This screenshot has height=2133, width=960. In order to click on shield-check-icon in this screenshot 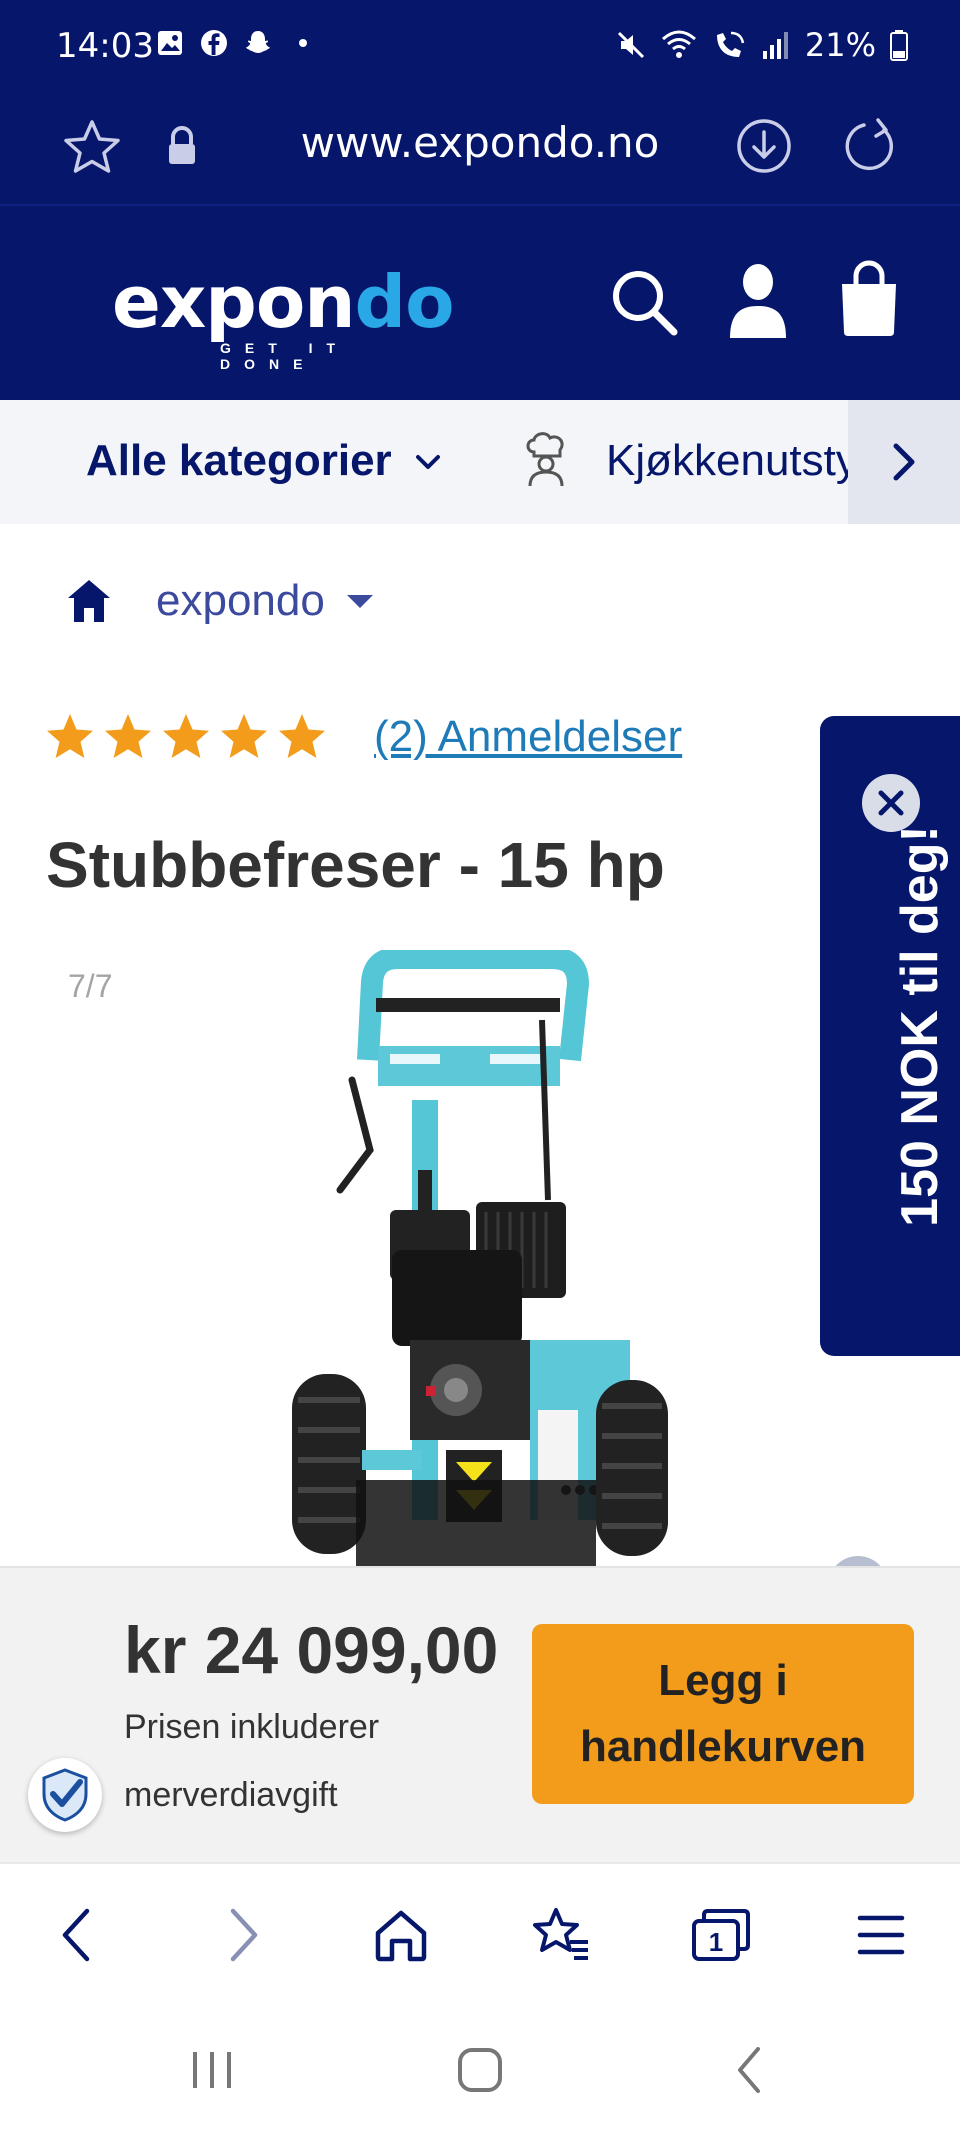, I will do `click(65, 1795)`.